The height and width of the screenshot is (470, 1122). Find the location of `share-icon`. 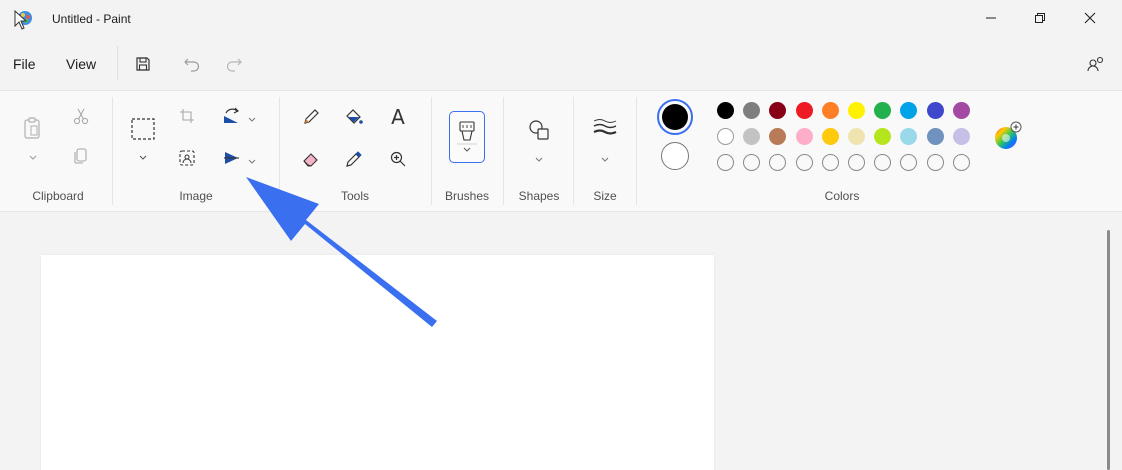

share-icon is located at coordinates (1095, 64).